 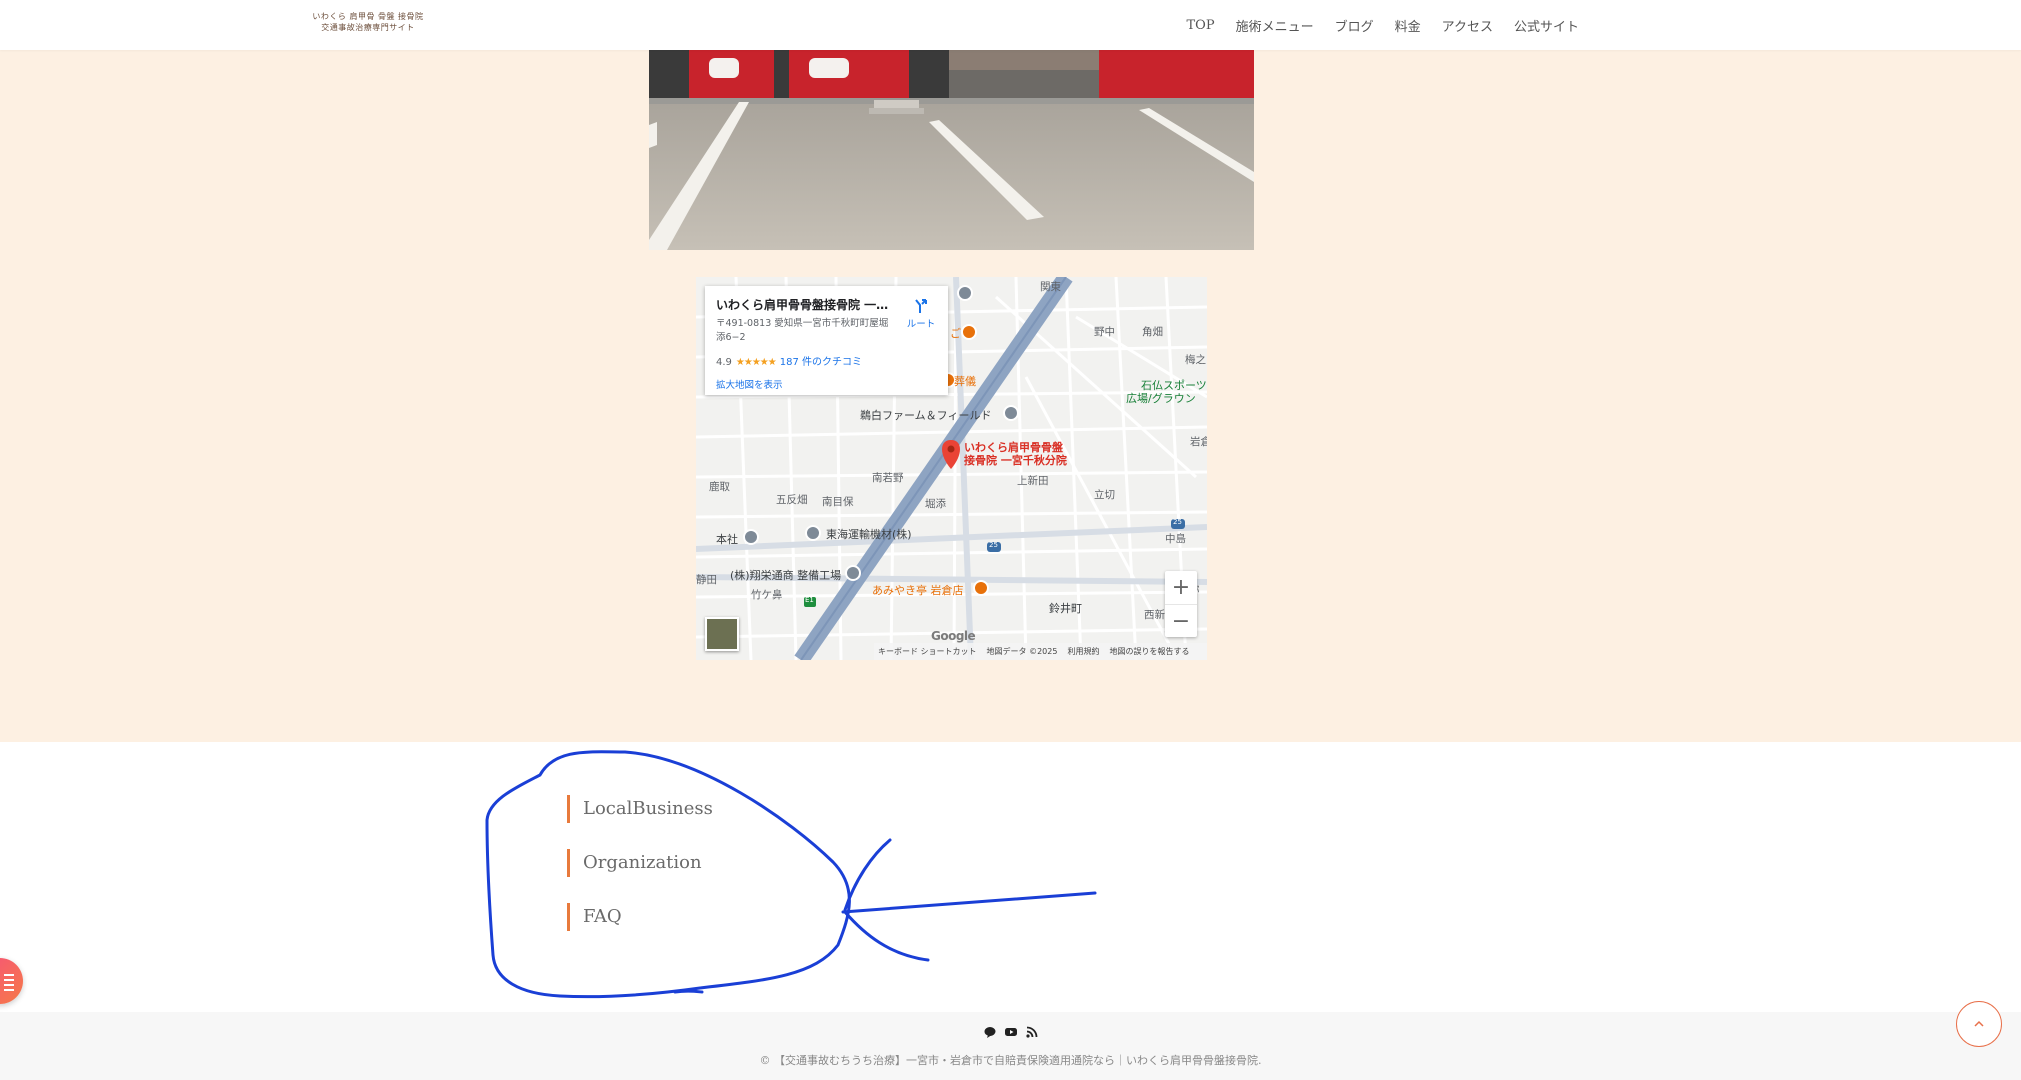 What do you see at coordinates (1467, 25) in the screenshot?
I see `nav-access: アクセス` at bounding box center [1467, 25].